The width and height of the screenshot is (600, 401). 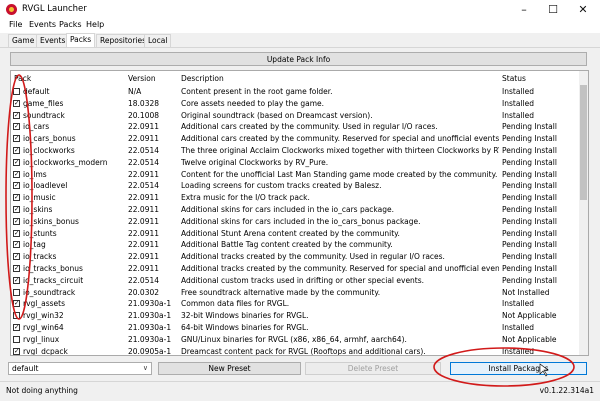 I want to click on preset-select: default ∨, so click(x=80, y=368).